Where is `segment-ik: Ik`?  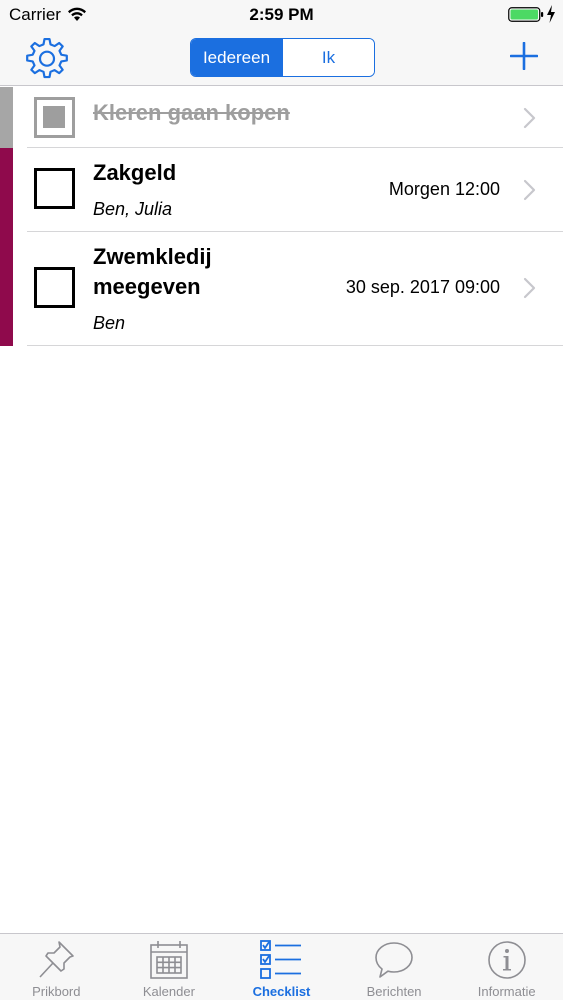 segment-ik: Ik is located at coordinates (328, 57).